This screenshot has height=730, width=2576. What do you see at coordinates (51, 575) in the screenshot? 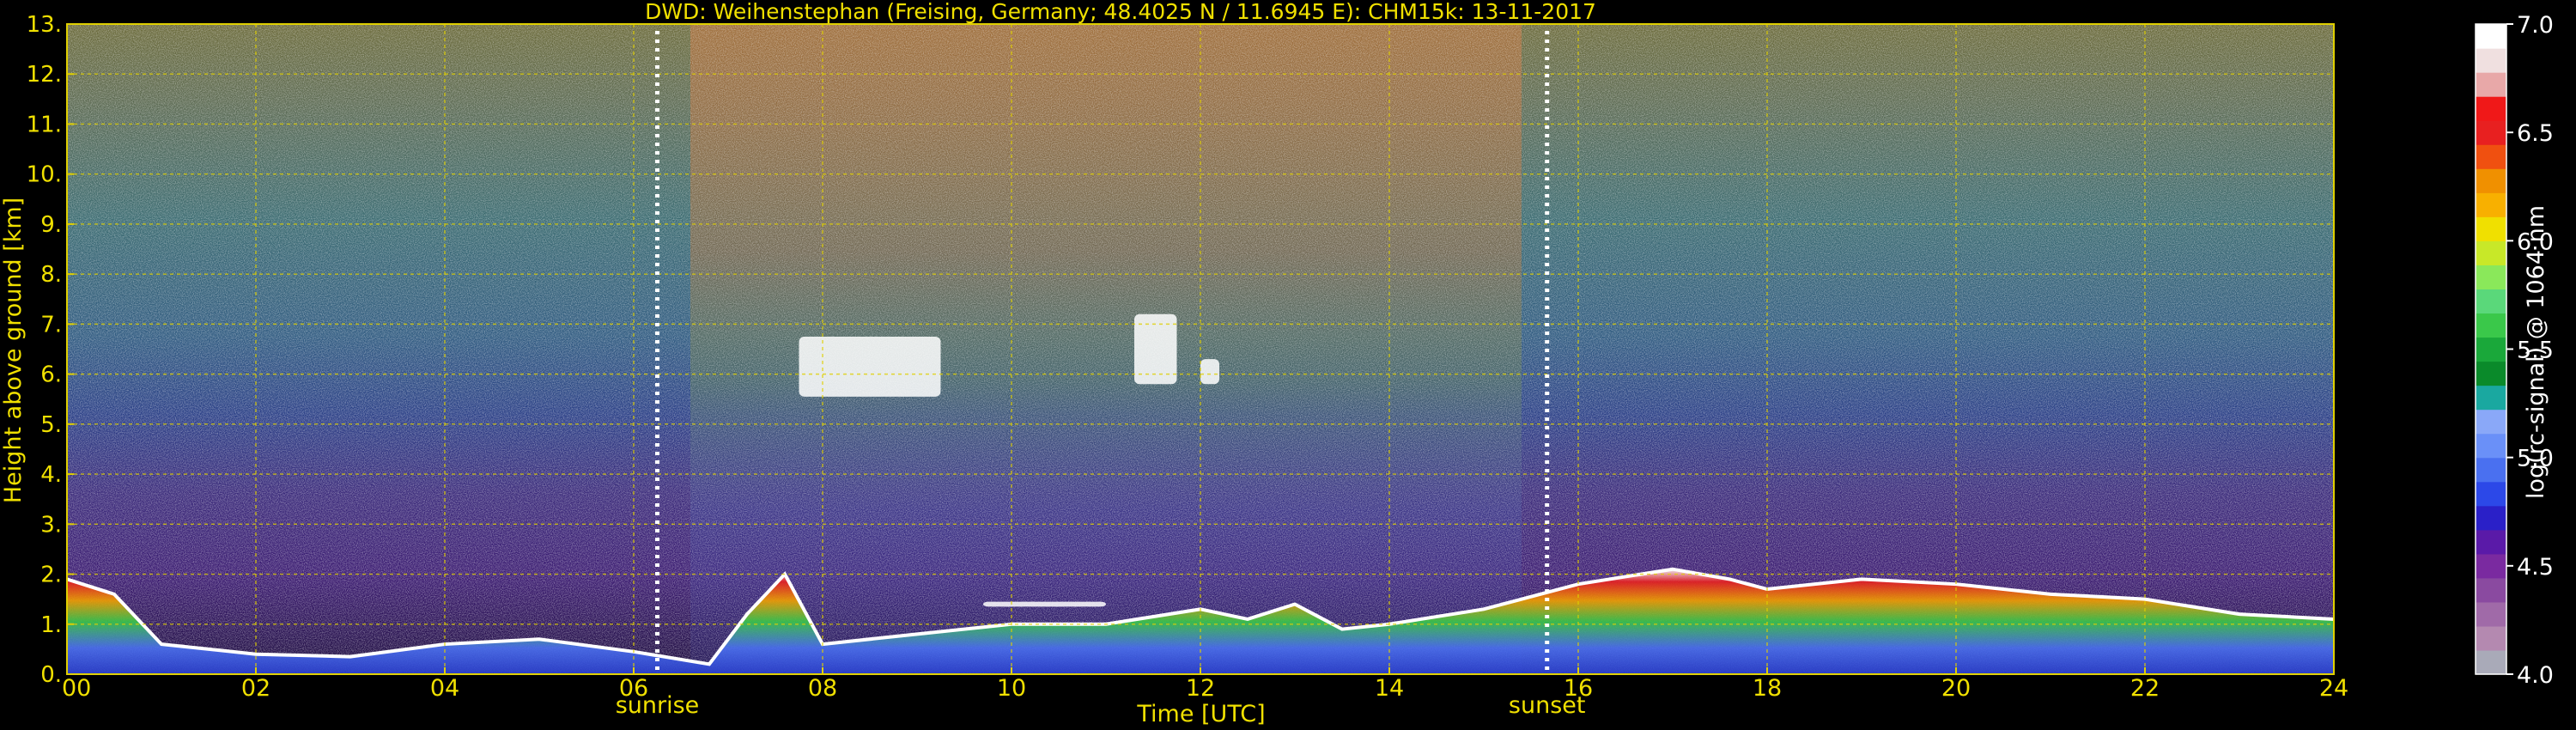
I see `y-tick-label: 2.` at bounding box center [51, 575].